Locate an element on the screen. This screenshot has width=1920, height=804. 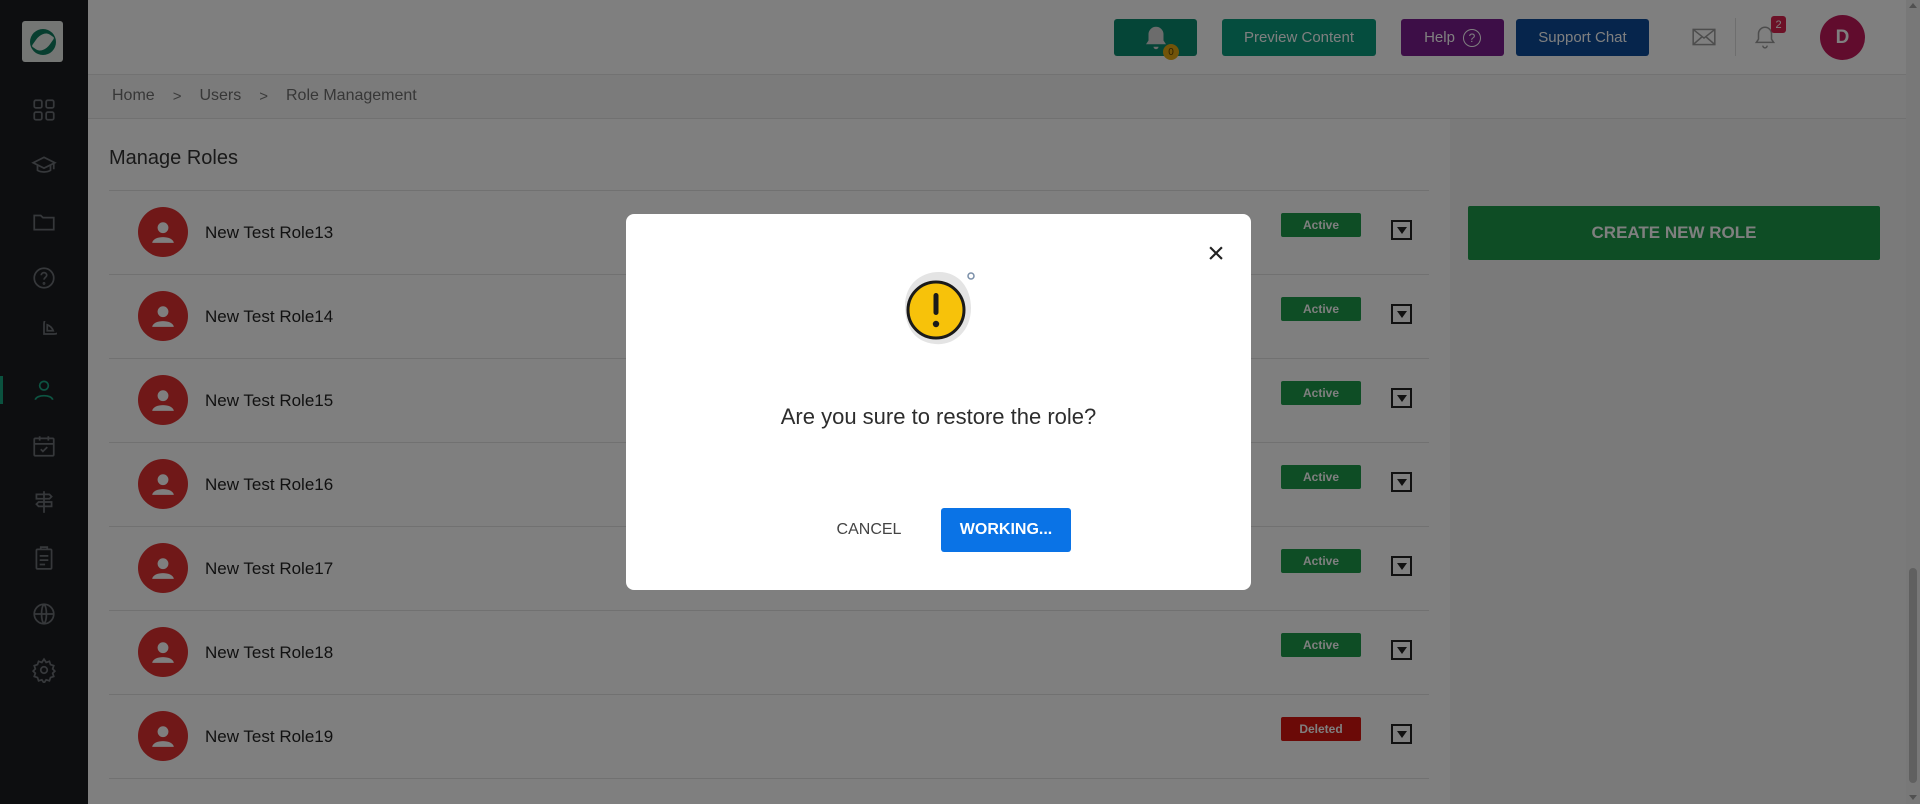
cancel-button: CANCEL is located at coordinates (869, 530).